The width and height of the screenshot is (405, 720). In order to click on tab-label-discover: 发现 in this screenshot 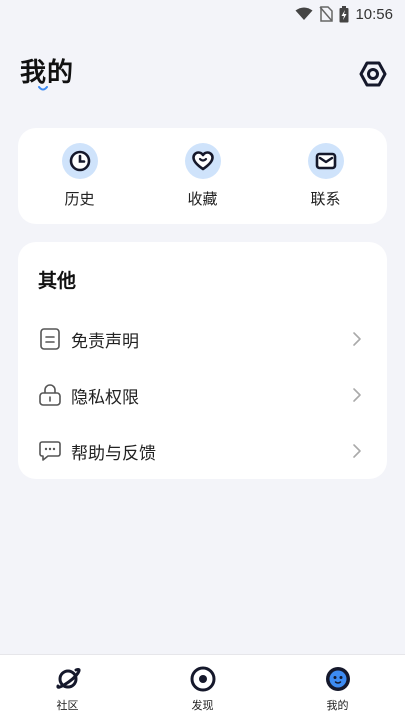, I will do `click(202, 705)`.